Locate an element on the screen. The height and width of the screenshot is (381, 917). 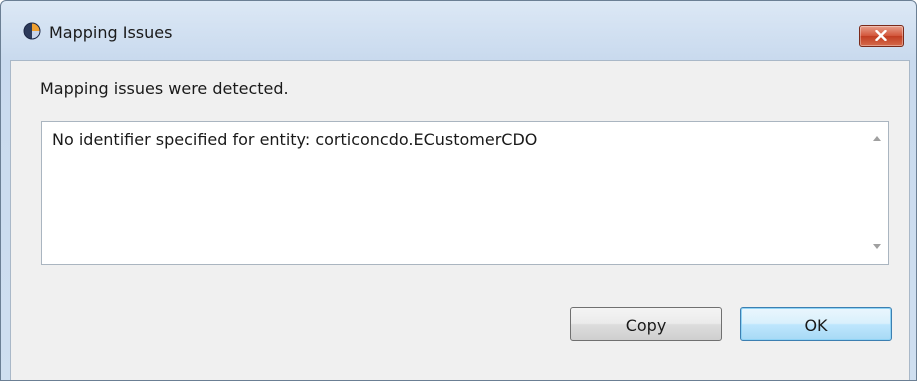
scroll-down-arrow-icon is located at coordinates (877, 246).